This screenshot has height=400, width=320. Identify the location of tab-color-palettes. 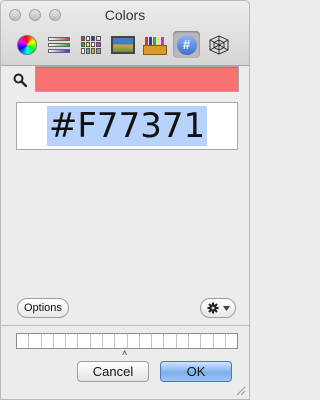
(90, 44).